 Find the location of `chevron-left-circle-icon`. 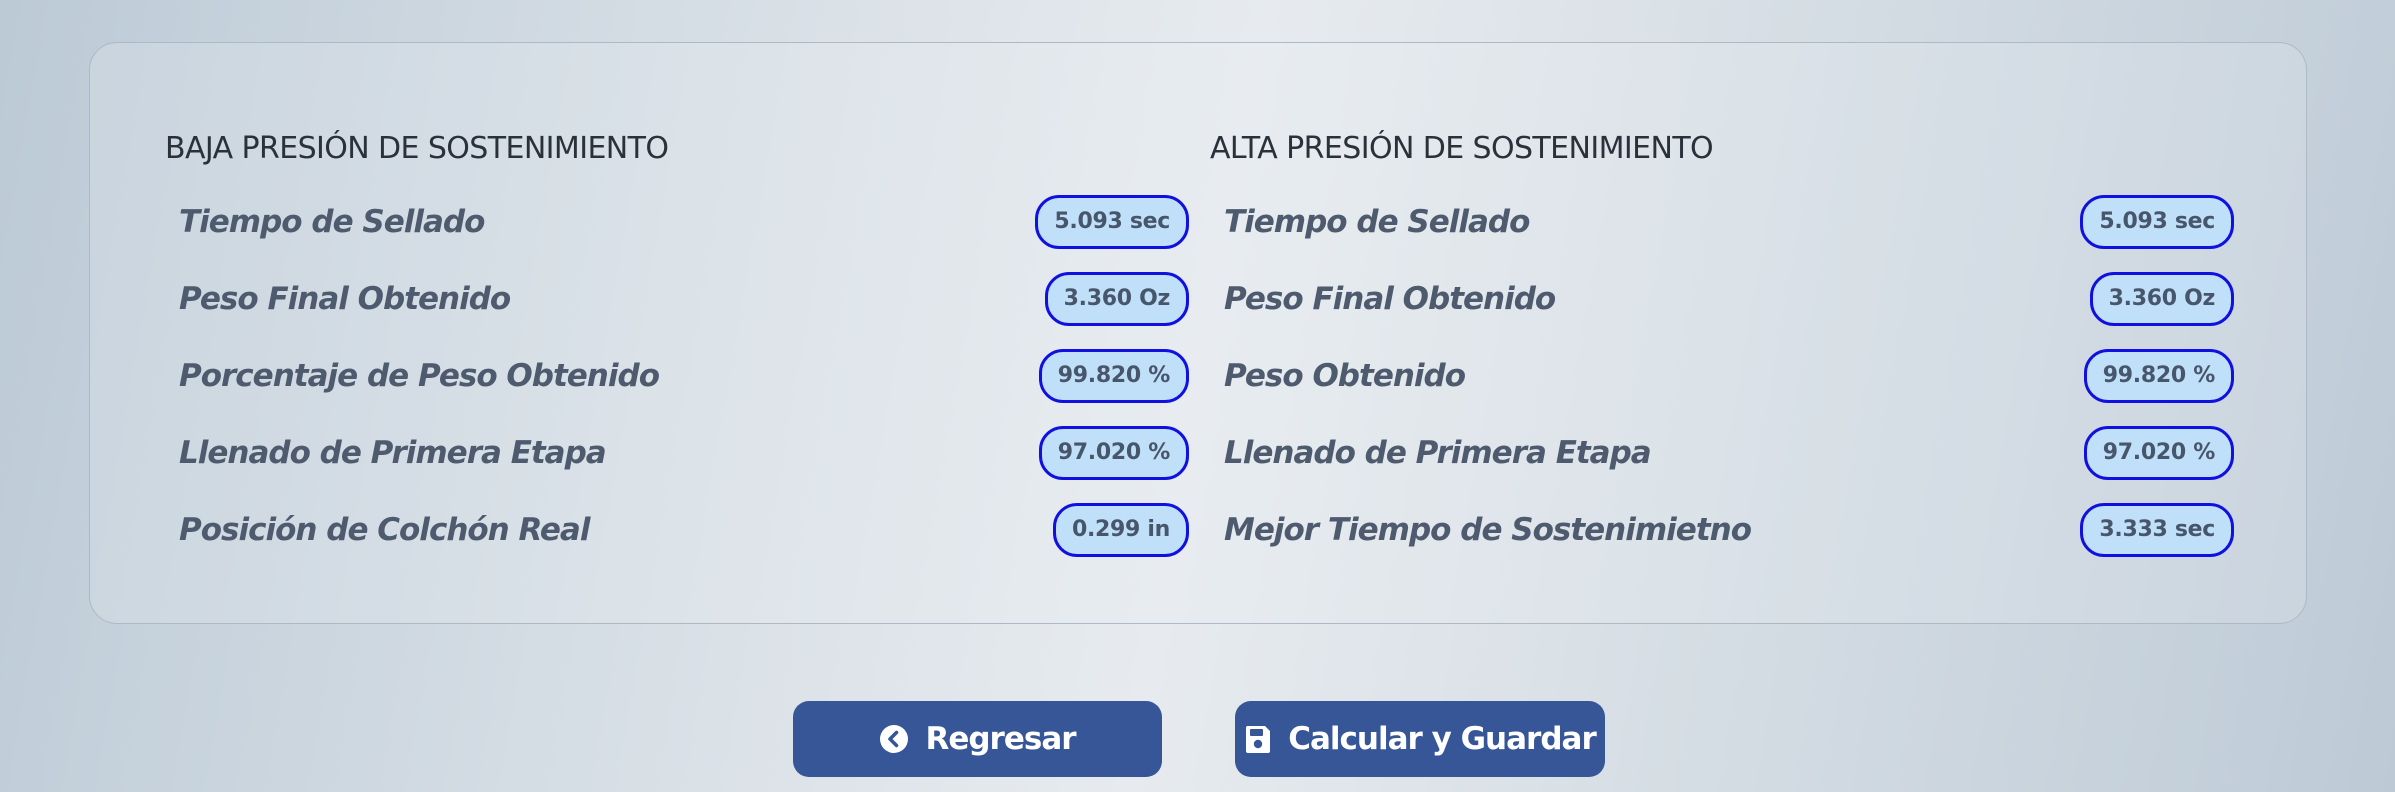

chevron-left-circle-icon is located at coordinates (894, 739).